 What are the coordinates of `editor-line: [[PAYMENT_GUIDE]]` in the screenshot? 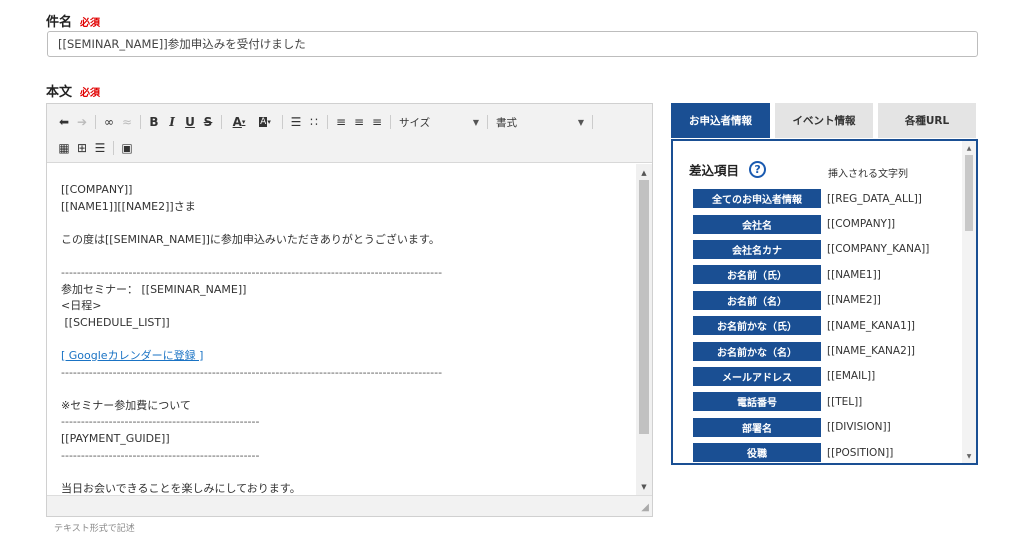 It's located at (115, 438).